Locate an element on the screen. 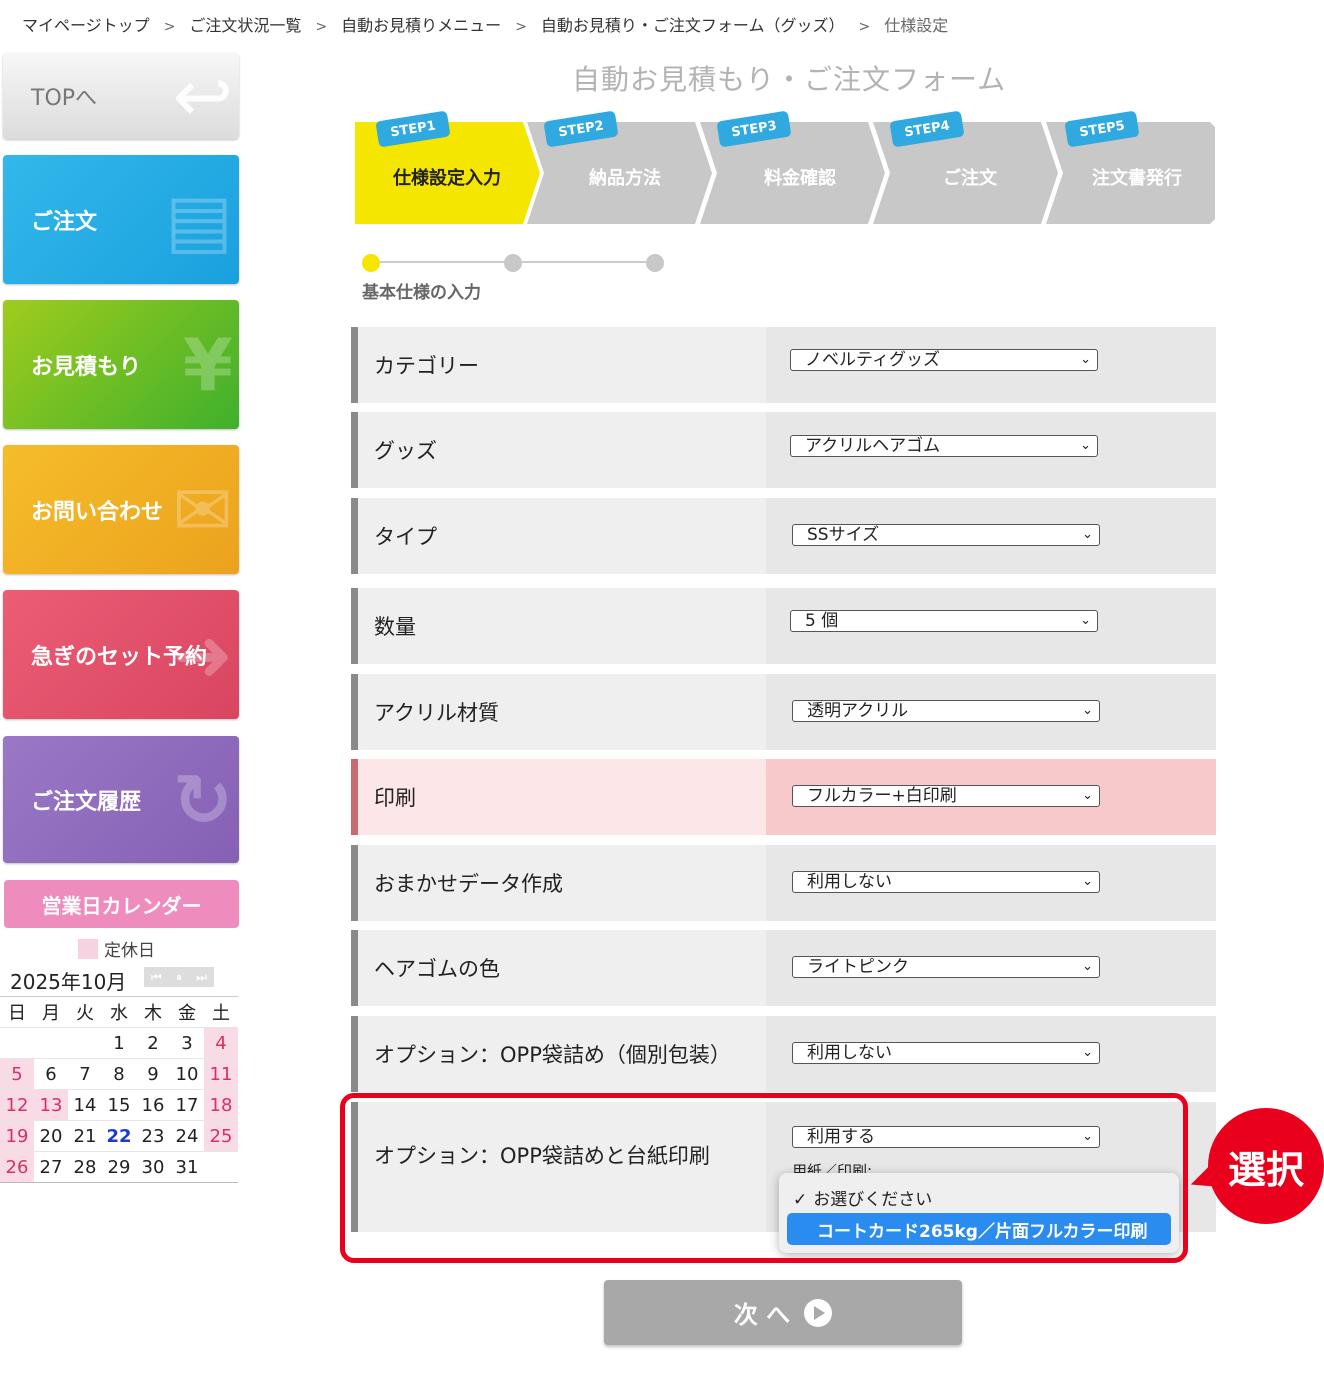 This screenshot has width=1324, height=1378. type-select: SSサイズ ⌄ is located at coordinates (946, 535).